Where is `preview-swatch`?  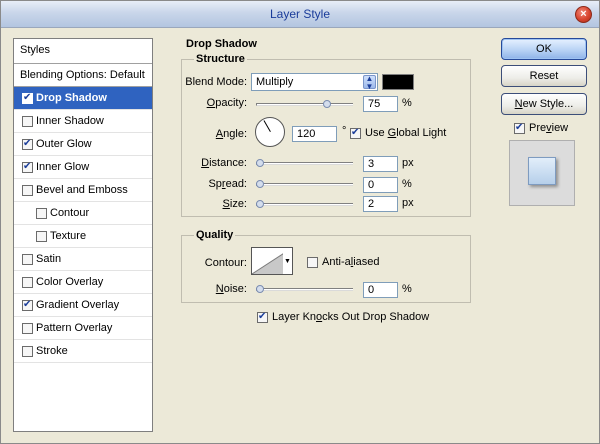 preview-swatch is located at coordinates (542, 171).